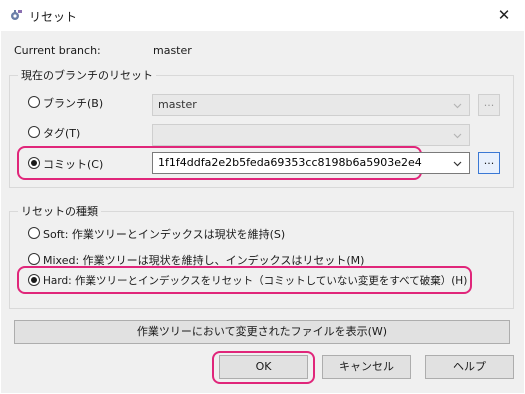 The image size is (525, 394). Describe the element at coordinates (263, 367) in the screenshot. I see `ok-button: OK` at that location.